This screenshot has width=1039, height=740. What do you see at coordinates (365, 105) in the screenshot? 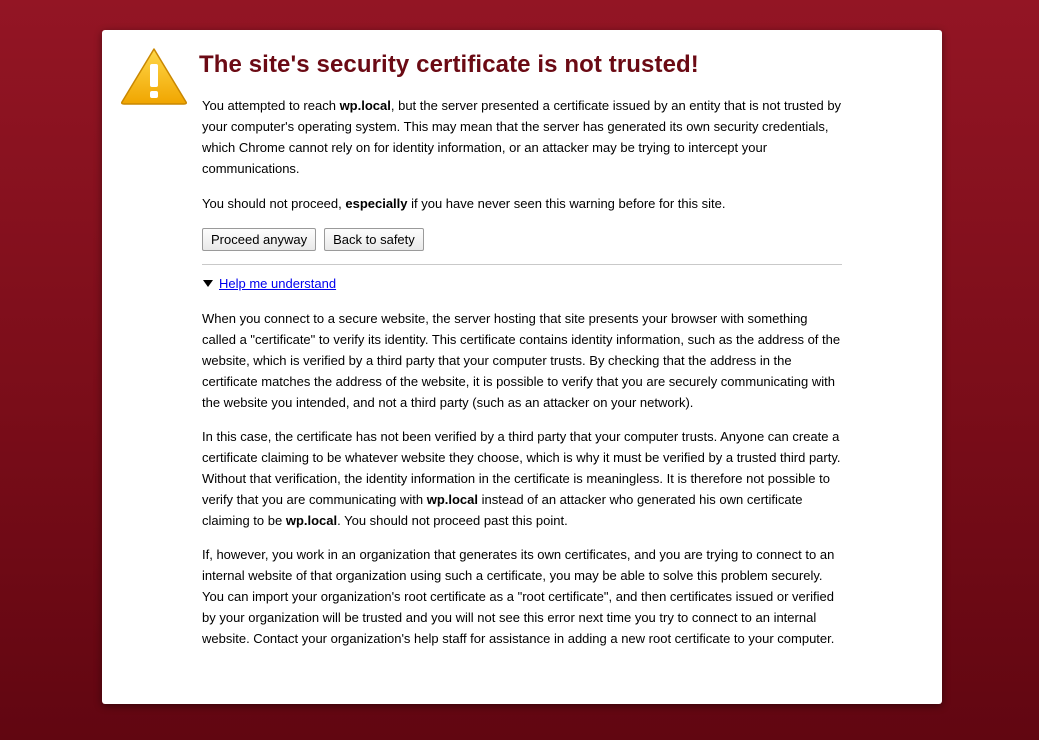
I see `intro-host: wp.local` at bounding box center [365, 105].